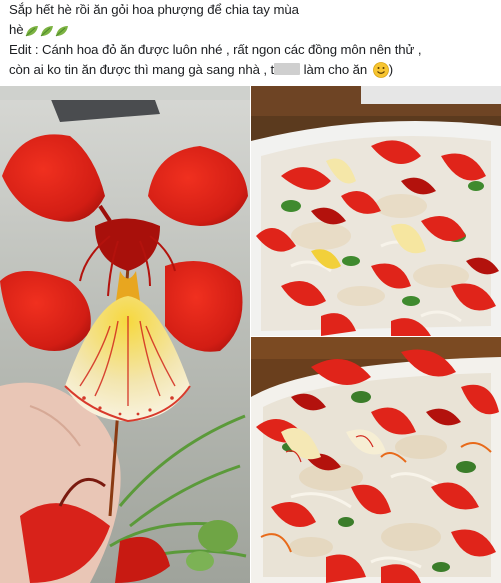 Image resolution: width=501 pixels, height=583 pixels. Describe the element at coordinates (252, 30) in the screenshot. I see `caption-line-2: hè` at that location.